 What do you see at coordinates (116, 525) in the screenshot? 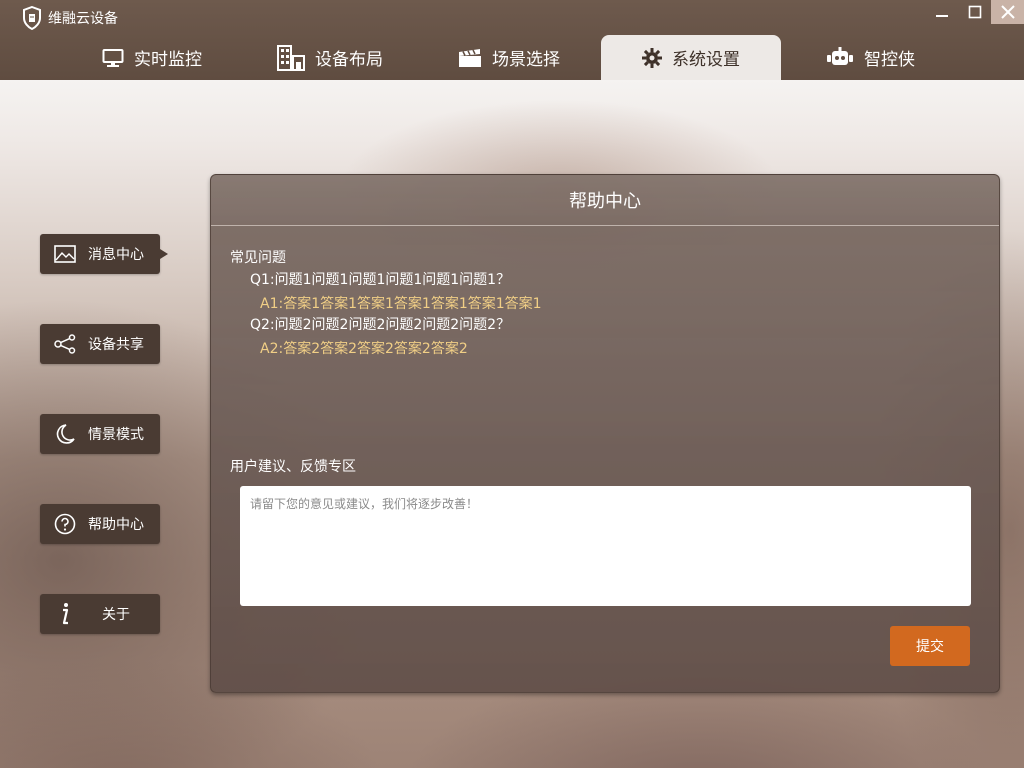
I see `sidebar-item-label: 帮助中心` at bounding box center [116, 525].